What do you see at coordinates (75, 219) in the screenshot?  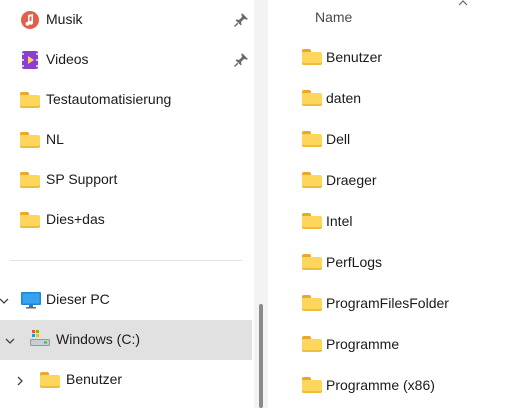 I see `nav-item-label: Dies+das` at bounding box center [75, 219].